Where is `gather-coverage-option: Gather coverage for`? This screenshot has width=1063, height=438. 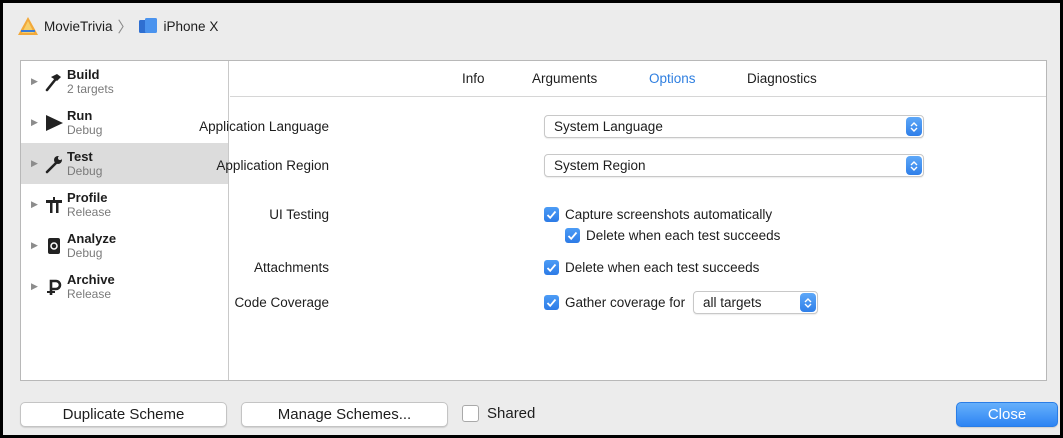
gather-coverage-option: Gather coverage for is located at coordinates (614, 302).